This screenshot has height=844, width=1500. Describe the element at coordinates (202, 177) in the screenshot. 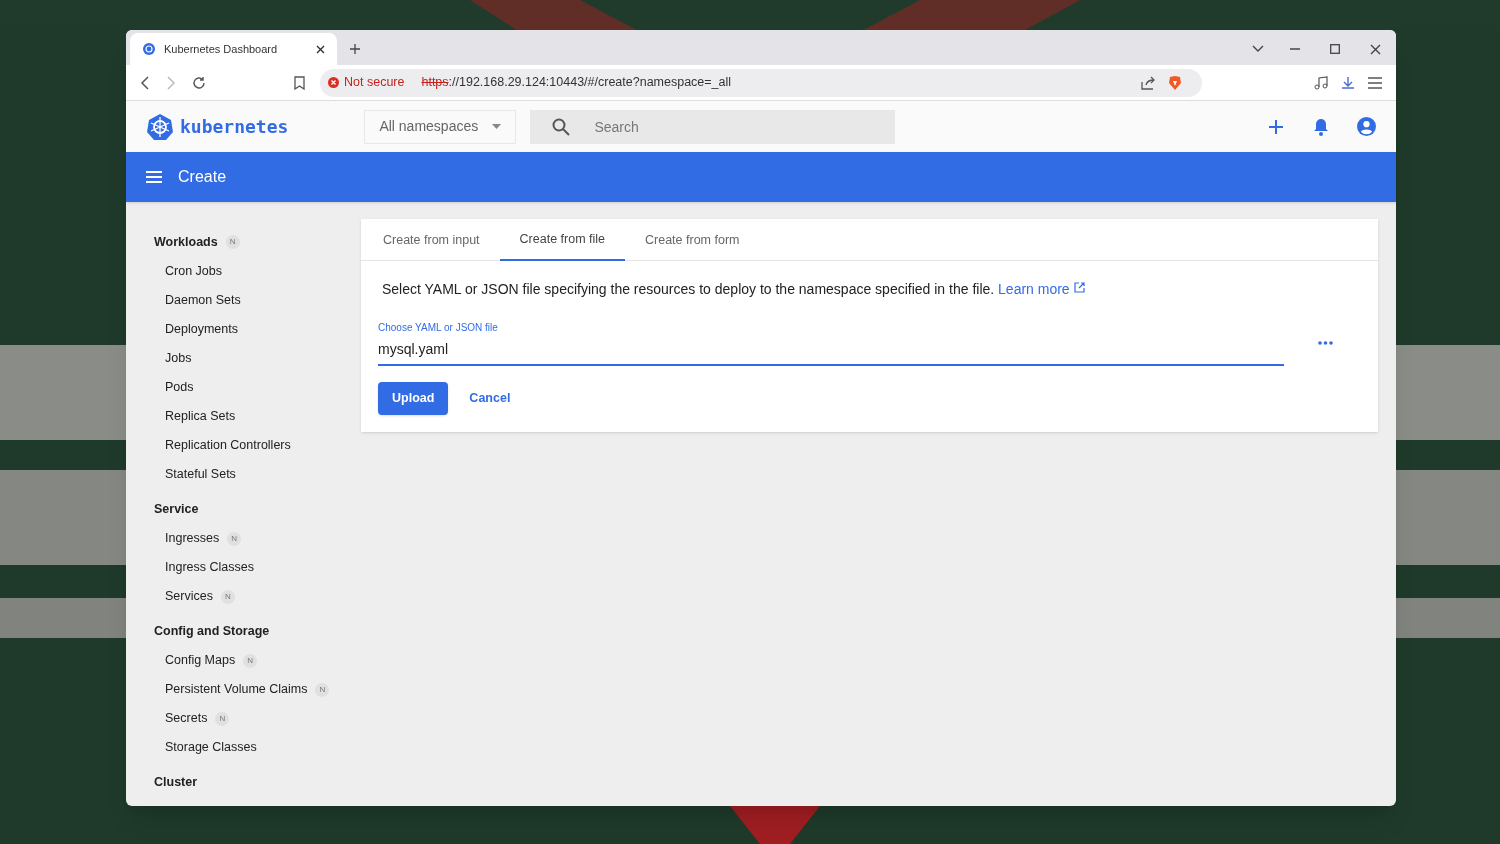

I see `page-title: Create` at that location.